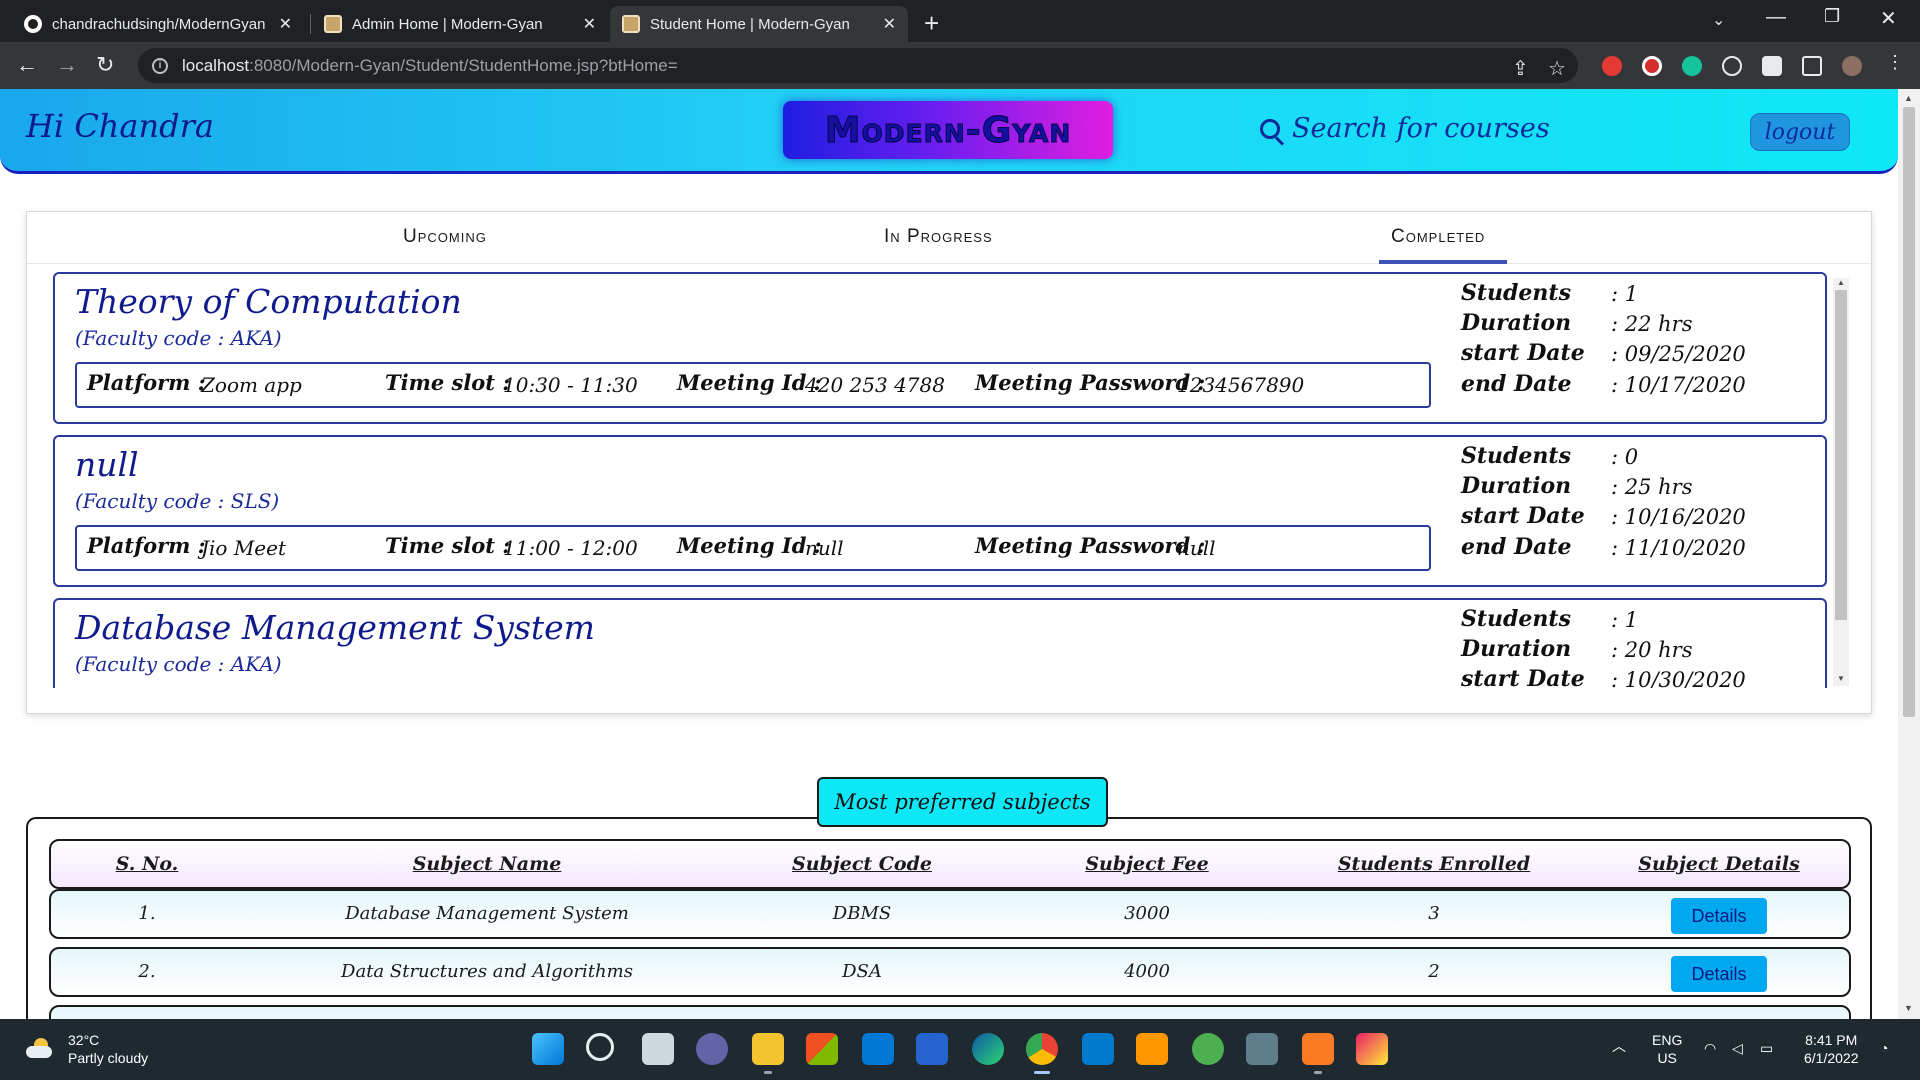  What do you see at coordinates (1208, 1049) in the screenshot?
I see `atom-icon` at bounding box center [1208, 1049].